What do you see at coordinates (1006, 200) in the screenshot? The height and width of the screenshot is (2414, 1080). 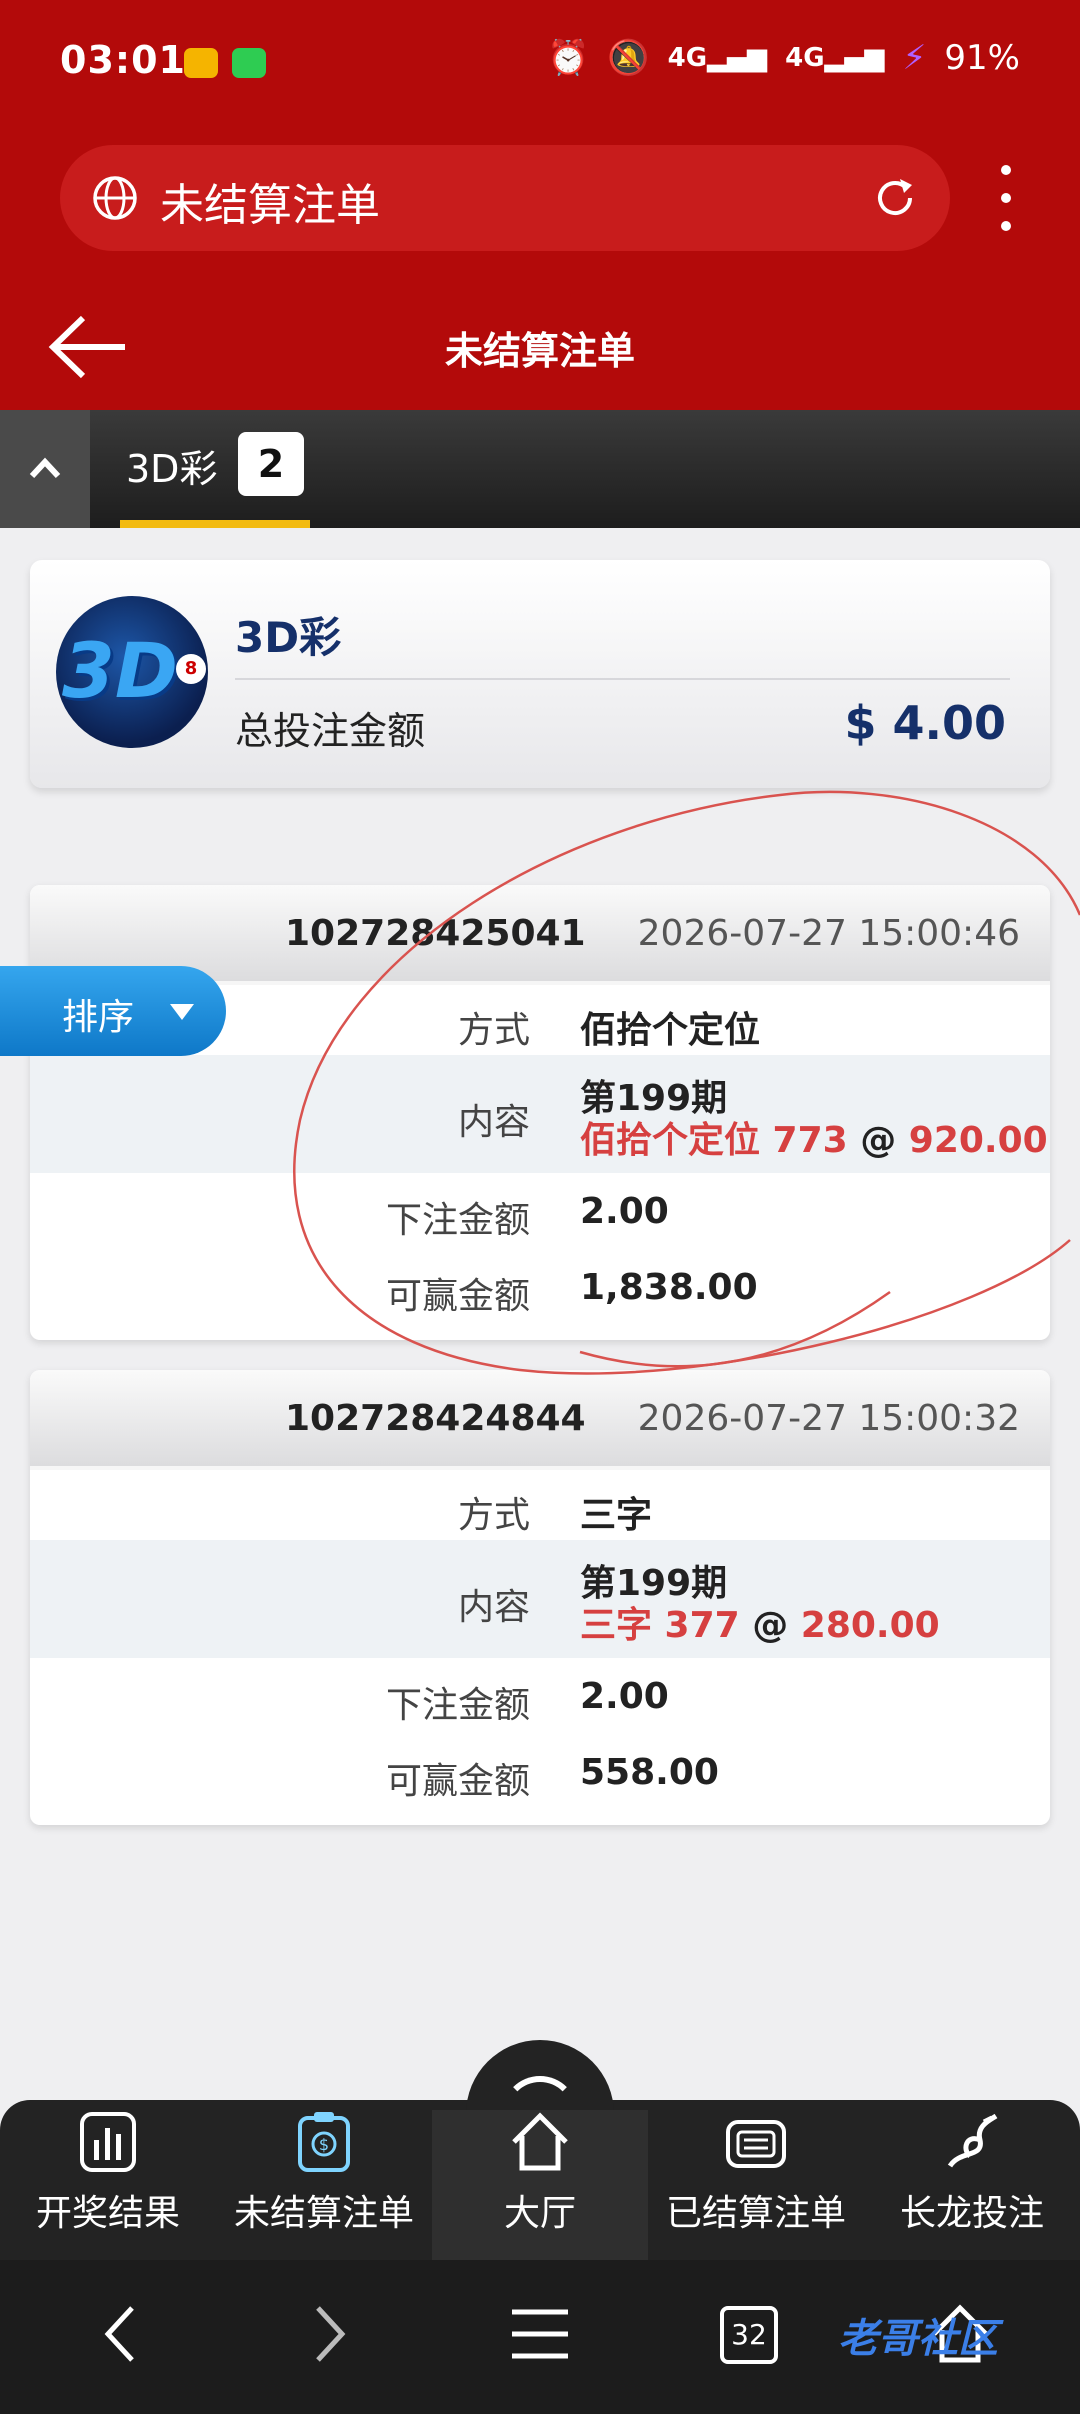 I see `more-menu-icon` at bounding box center [1006, 200].